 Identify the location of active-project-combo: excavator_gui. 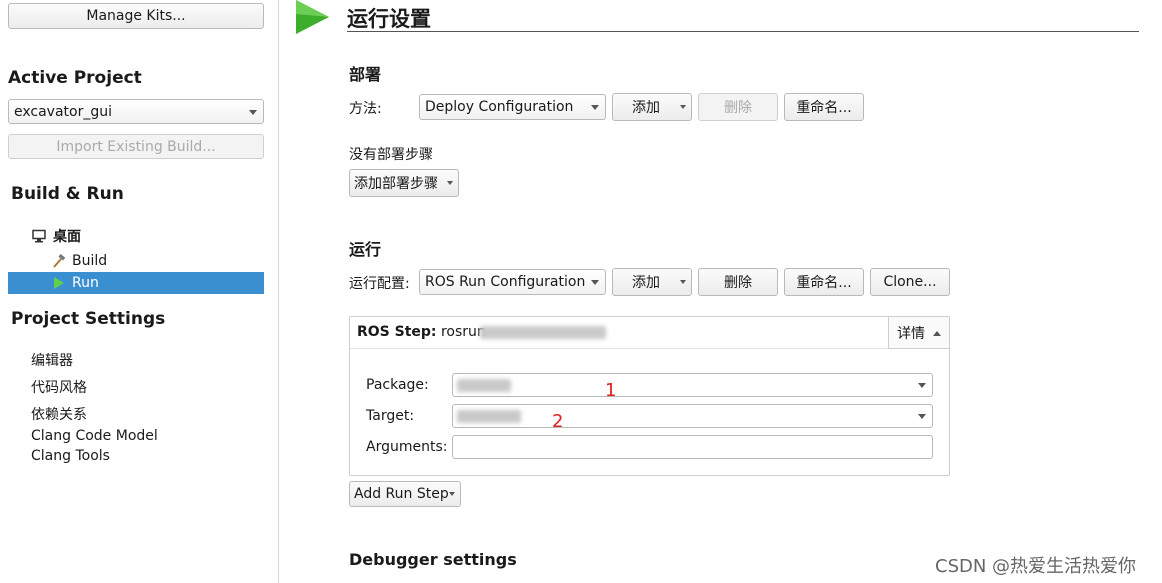
(136, 111).